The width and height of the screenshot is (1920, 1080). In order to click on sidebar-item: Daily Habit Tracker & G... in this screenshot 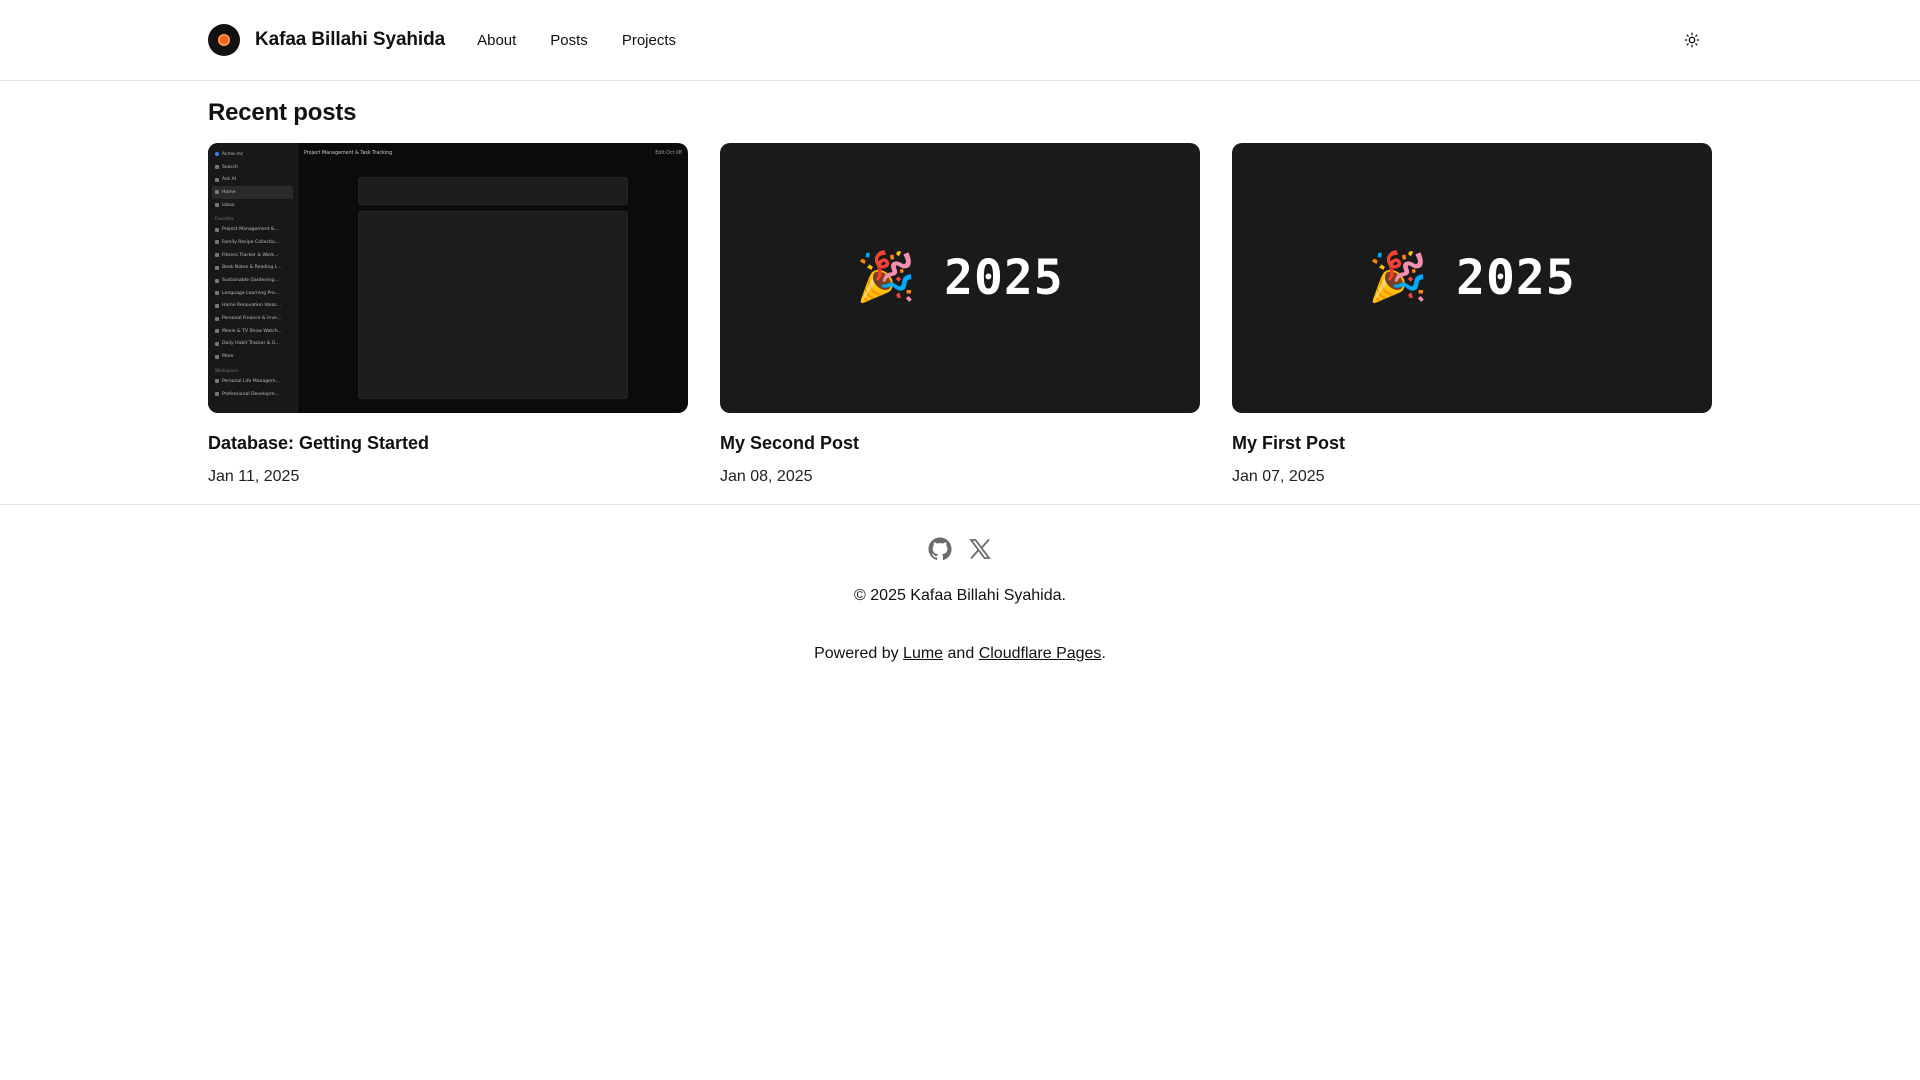, I will do `click(252, 344)`.